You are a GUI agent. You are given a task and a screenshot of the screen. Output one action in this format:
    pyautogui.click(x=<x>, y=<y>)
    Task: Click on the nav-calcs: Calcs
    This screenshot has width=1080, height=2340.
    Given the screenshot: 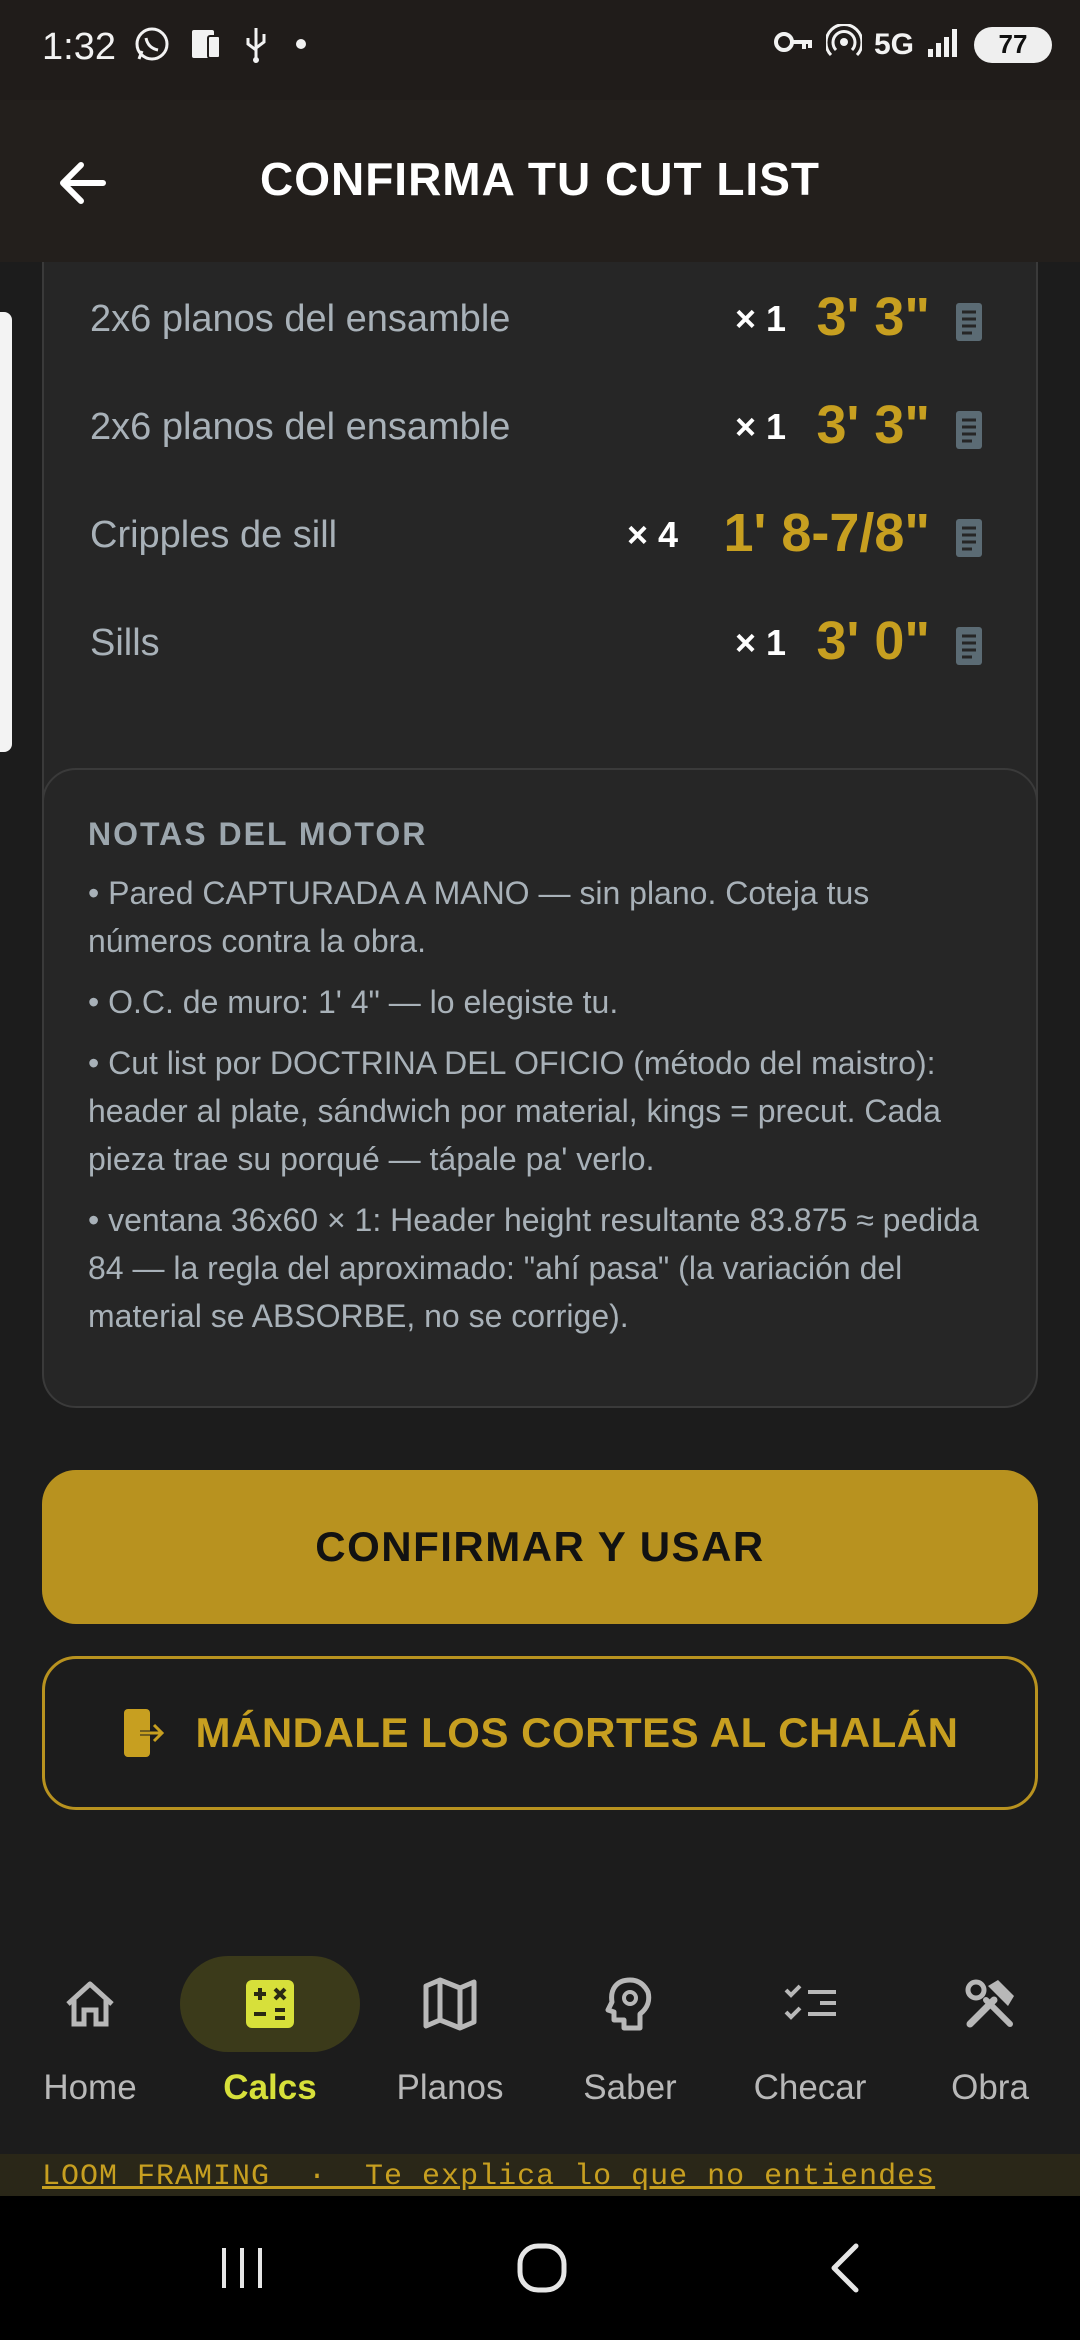 What is the action you would take?
    pyautogui.click(x=270, y=2041)
    